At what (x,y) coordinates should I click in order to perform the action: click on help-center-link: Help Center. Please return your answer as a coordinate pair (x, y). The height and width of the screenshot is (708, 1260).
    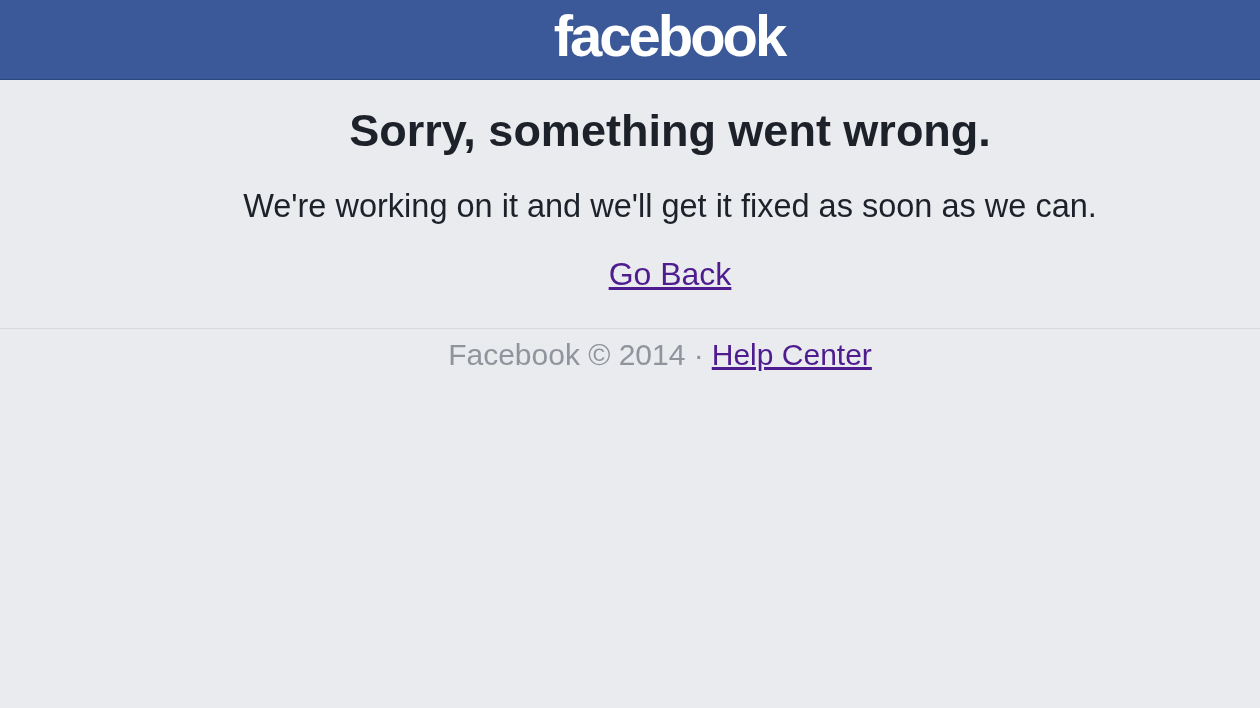
    Looking at the image, I should click on (791, 355).